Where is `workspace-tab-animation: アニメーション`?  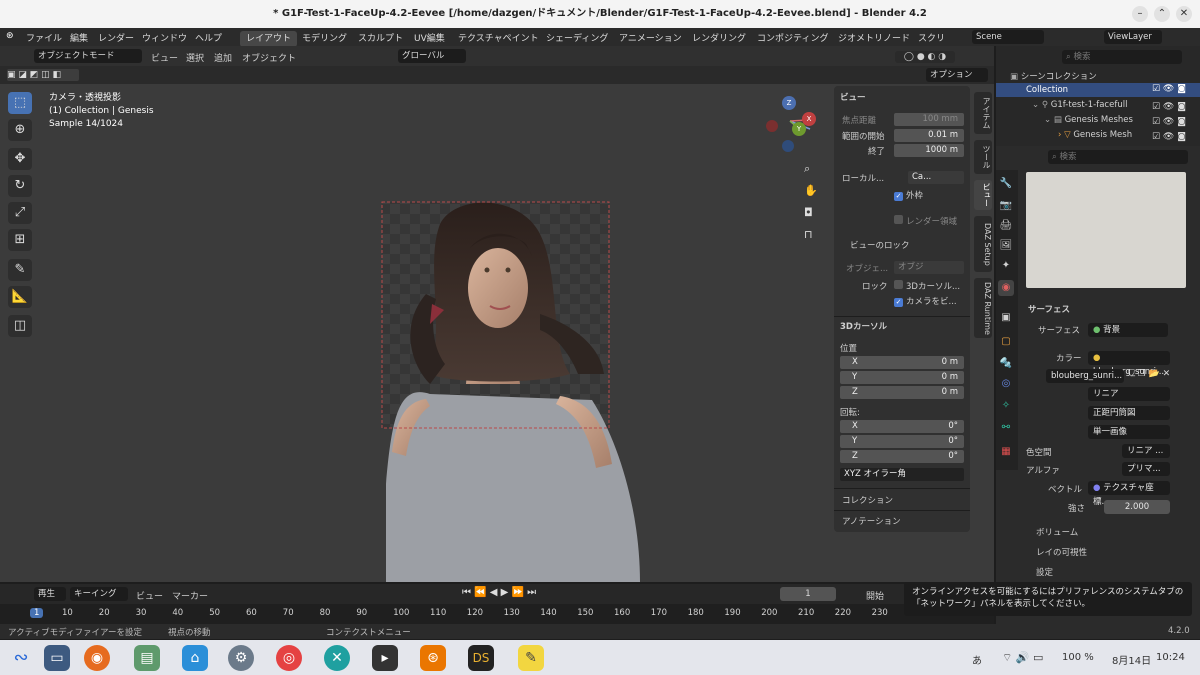 workspace-tab-animation: アニメーション is located at coordinates (650, 37).